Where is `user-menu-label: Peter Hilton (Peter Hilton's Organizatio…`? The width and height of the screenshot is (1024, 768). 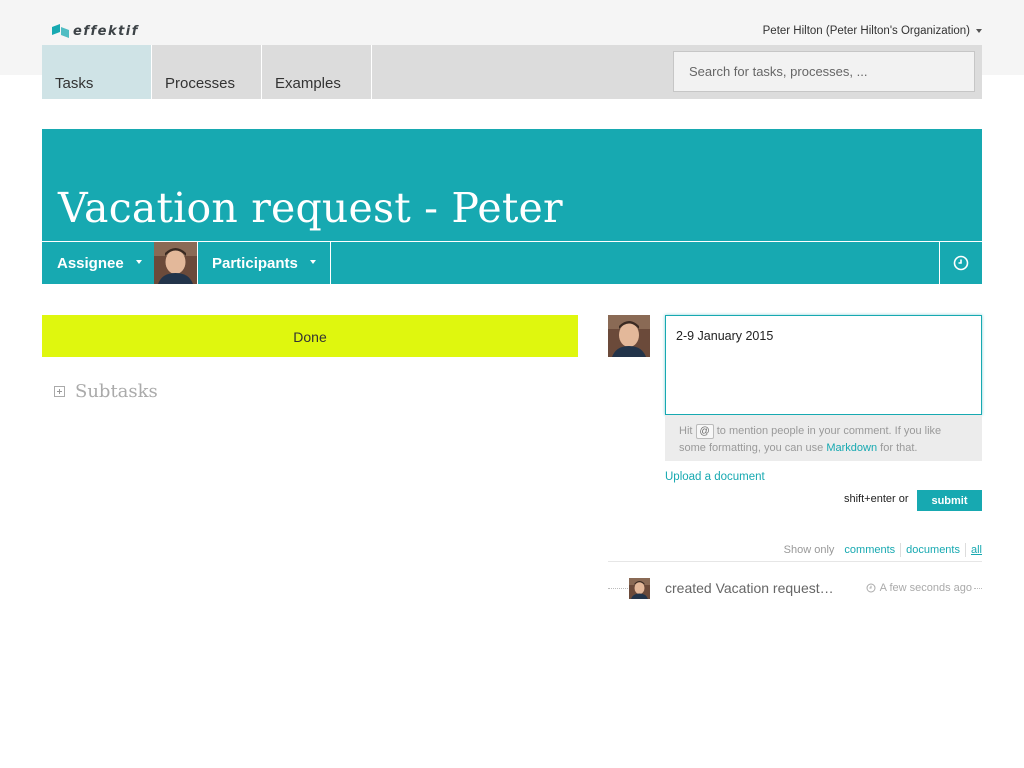
user-menu-label: Peter Hilton (Peter Hilton's Organizatio… is located at coordinates (866, 31).